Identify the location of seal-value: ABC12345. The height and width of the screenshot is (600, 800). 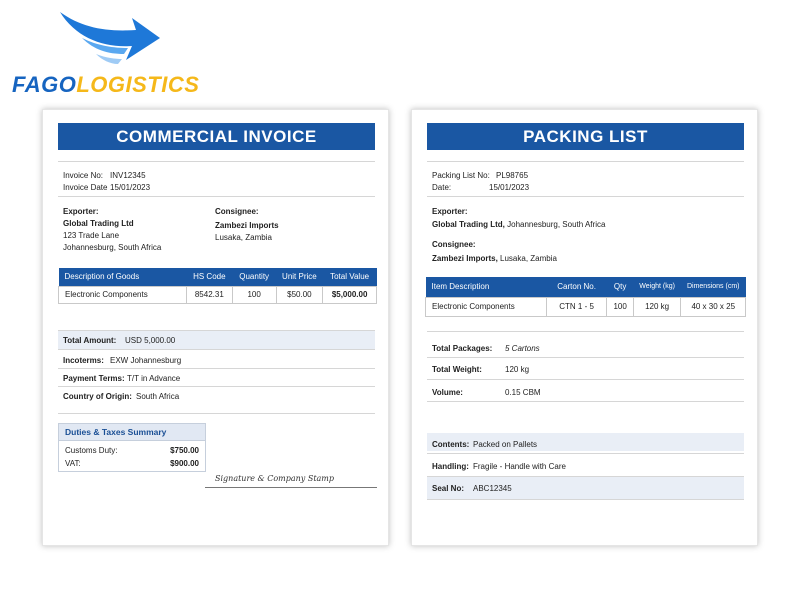
(492, 488).